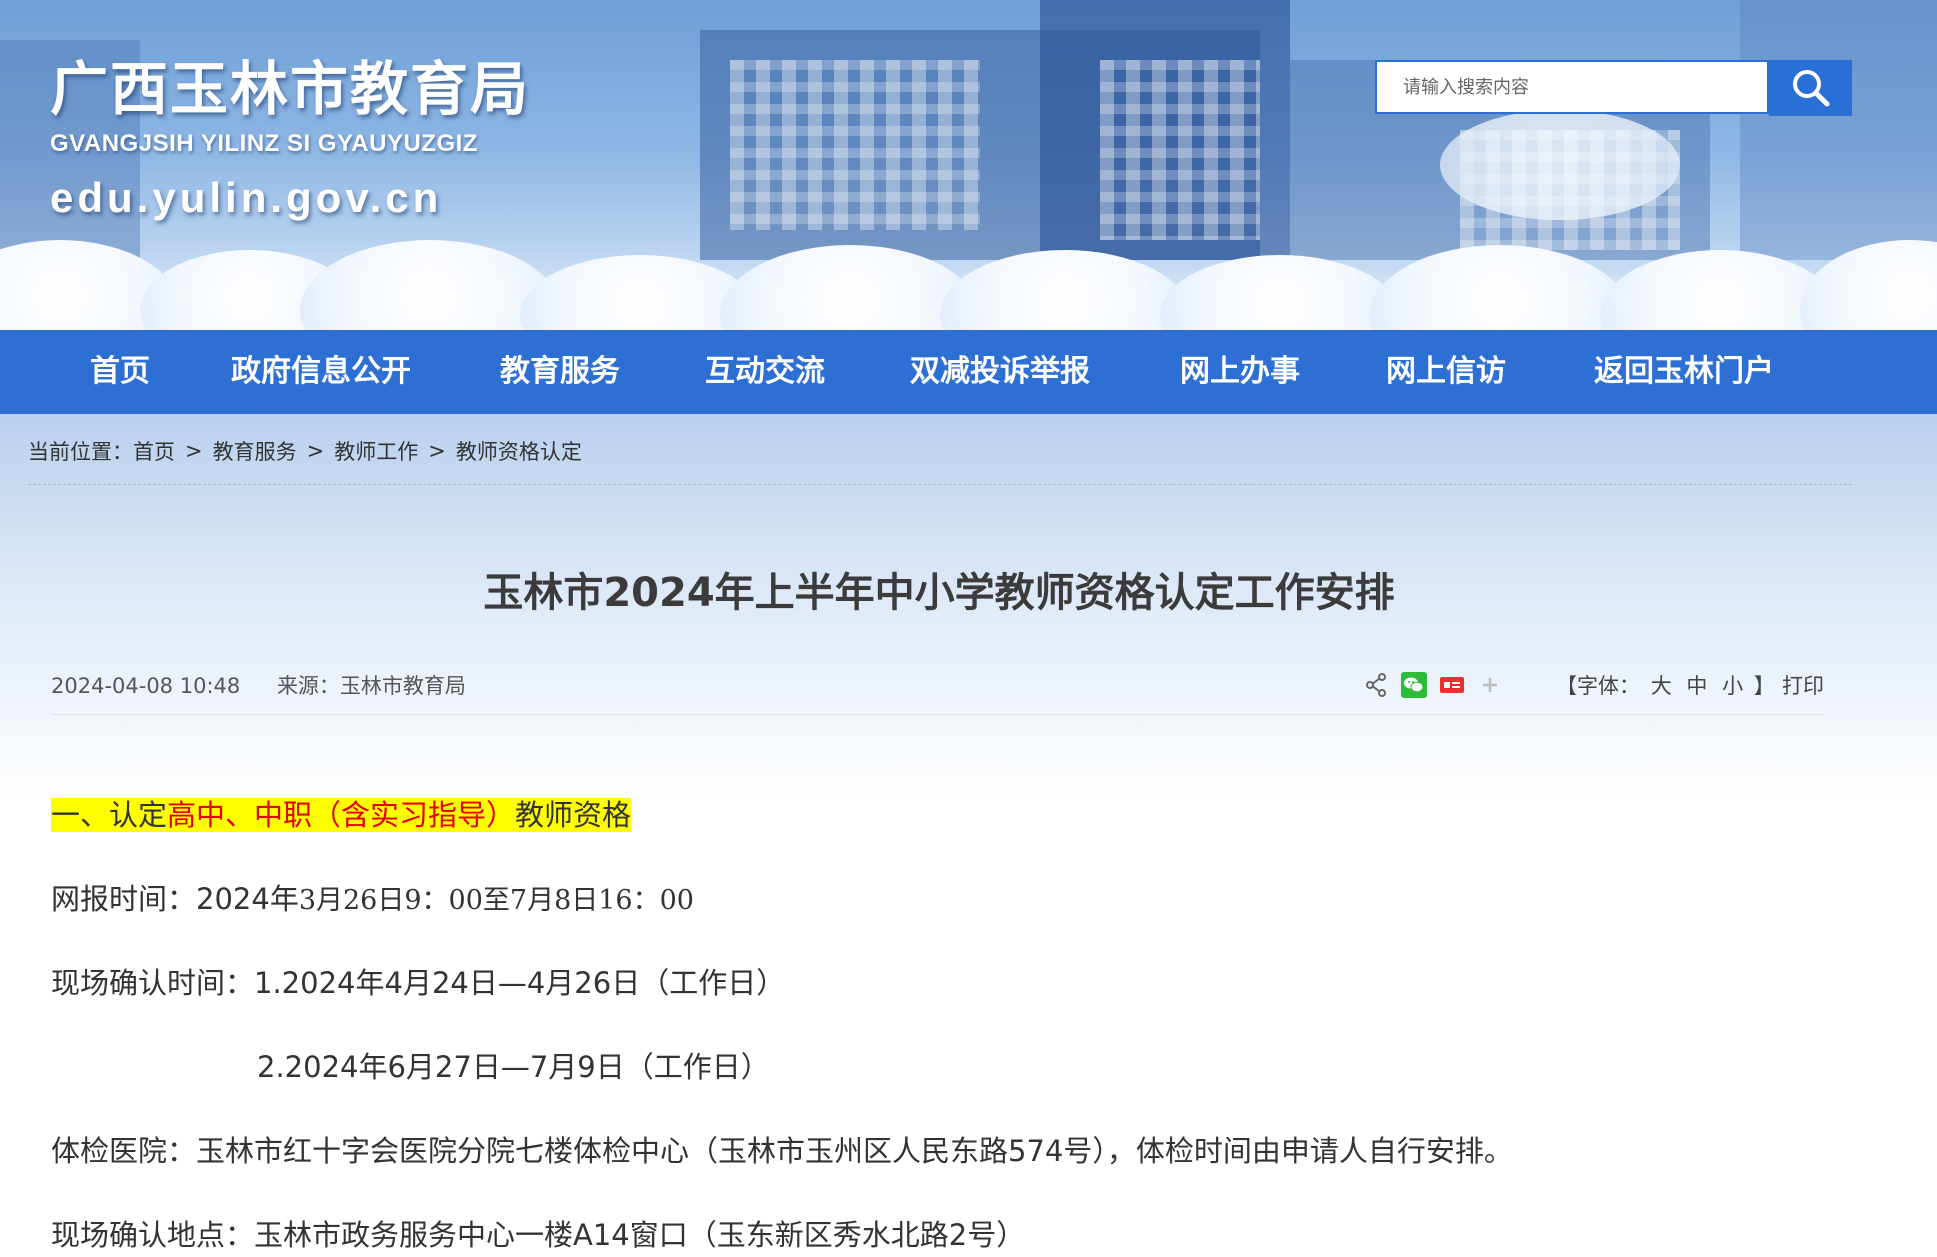 This screenshot has width=1937, height=1257. I want to click on breadcrumb-link-teacher-work: 教师工作, so click(376, 451).